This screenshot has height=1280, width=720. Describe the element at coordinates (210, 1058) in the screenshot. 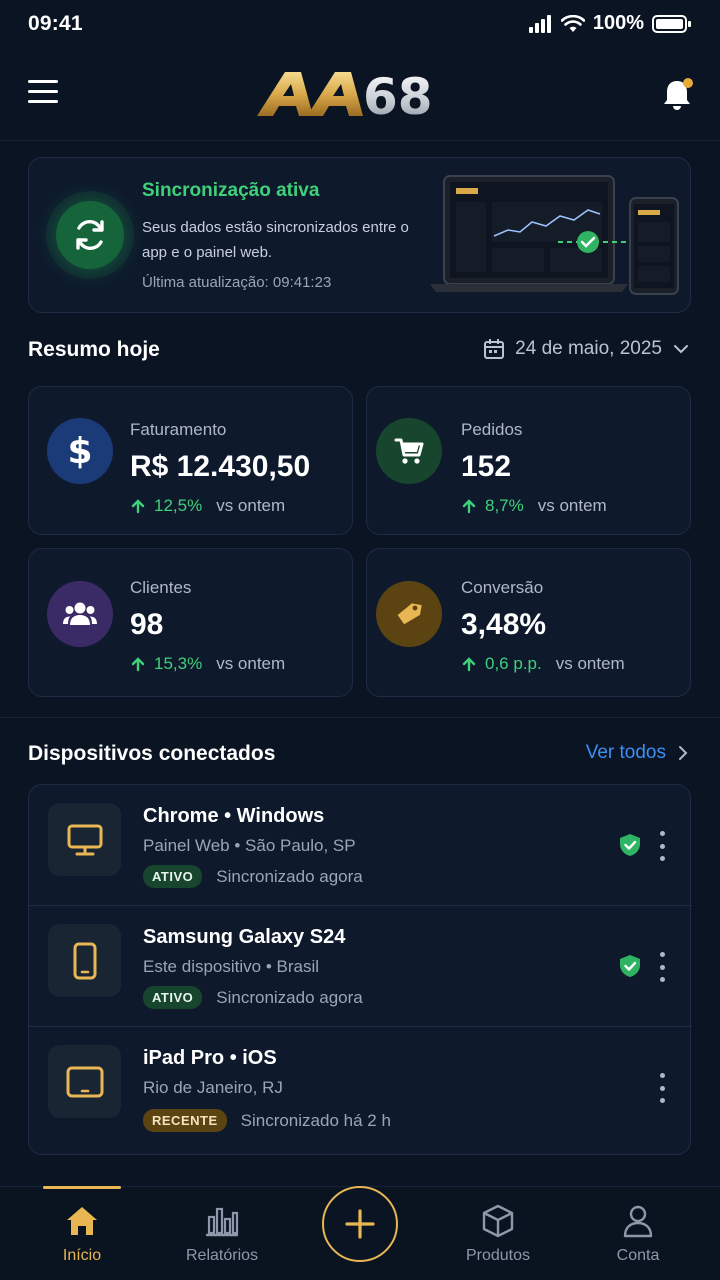

I see `device-name: iPad Pro • iOS` at that location.